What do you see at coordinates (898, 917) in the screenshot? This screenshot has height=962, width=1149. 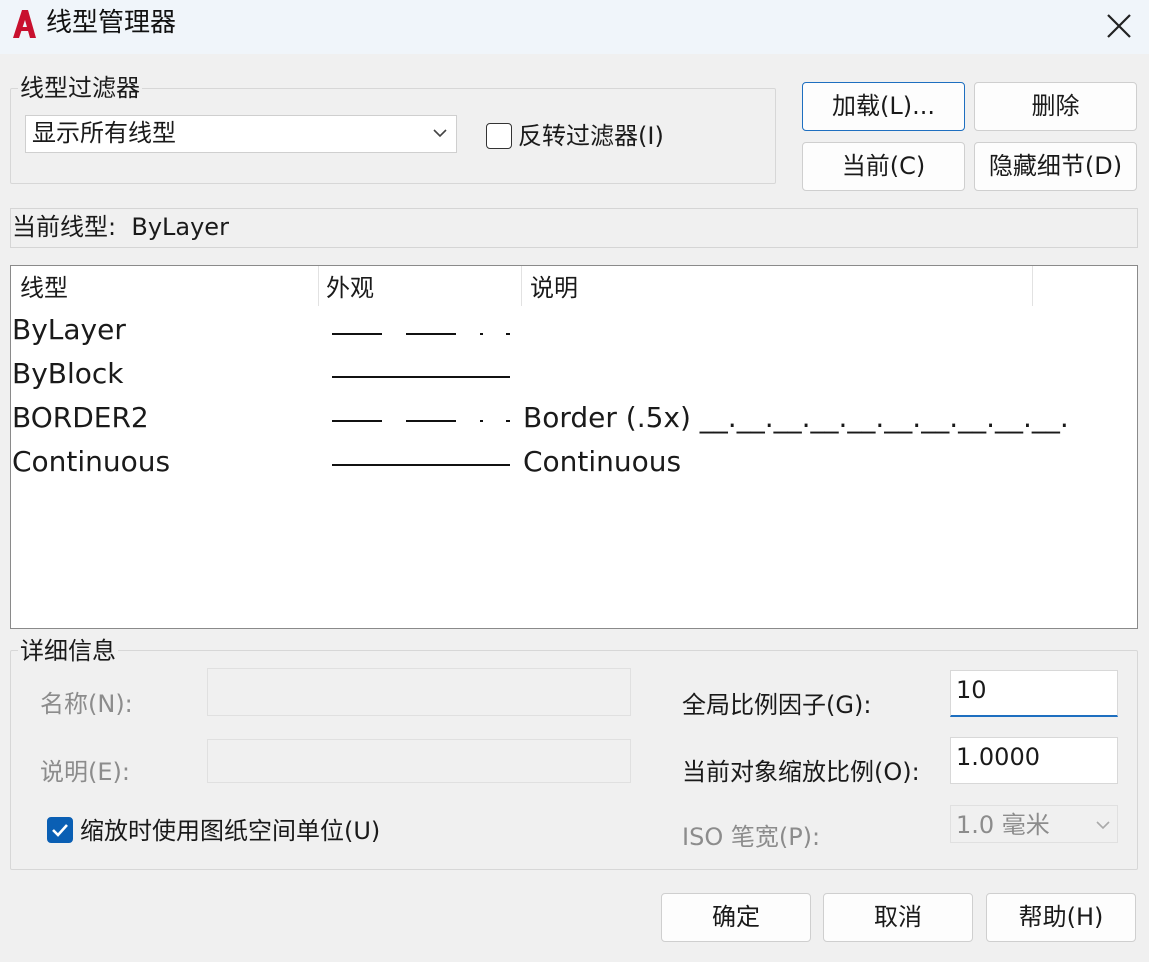 I see `cancel-button: 取消` at bounding box center [898, 917].